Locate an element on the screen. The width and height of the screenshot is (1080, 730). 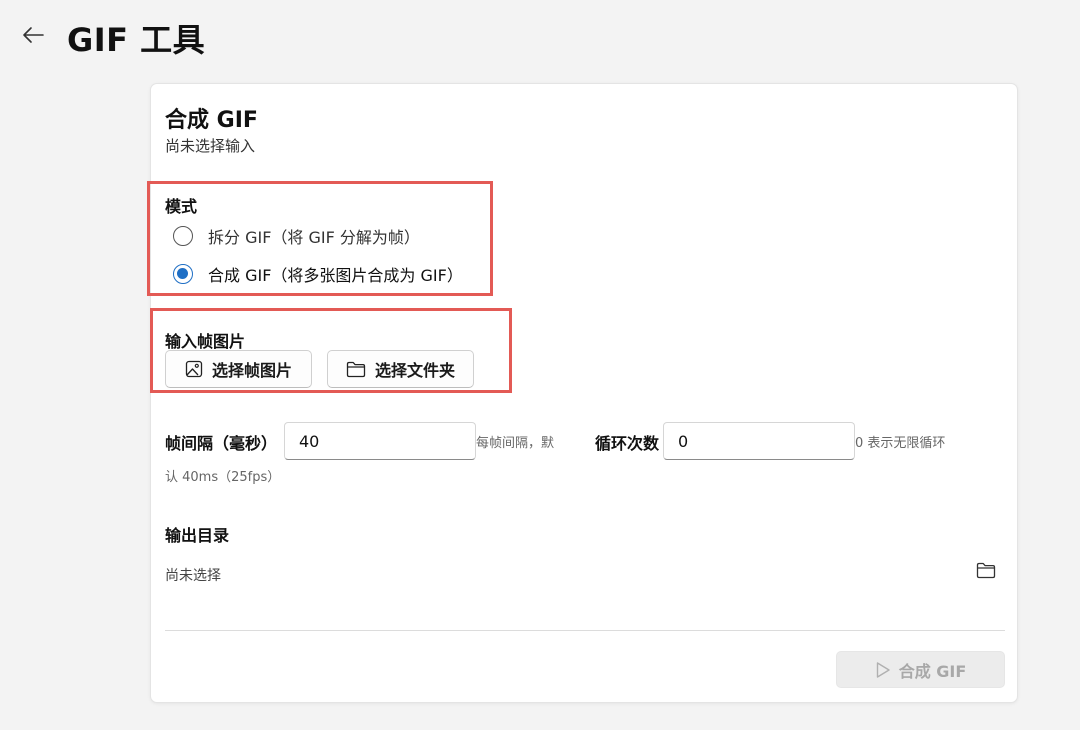
radio-compose-gif-label: 合成 GIF（将多张图片合成为 GIF） is located at coordinates (335, 275).